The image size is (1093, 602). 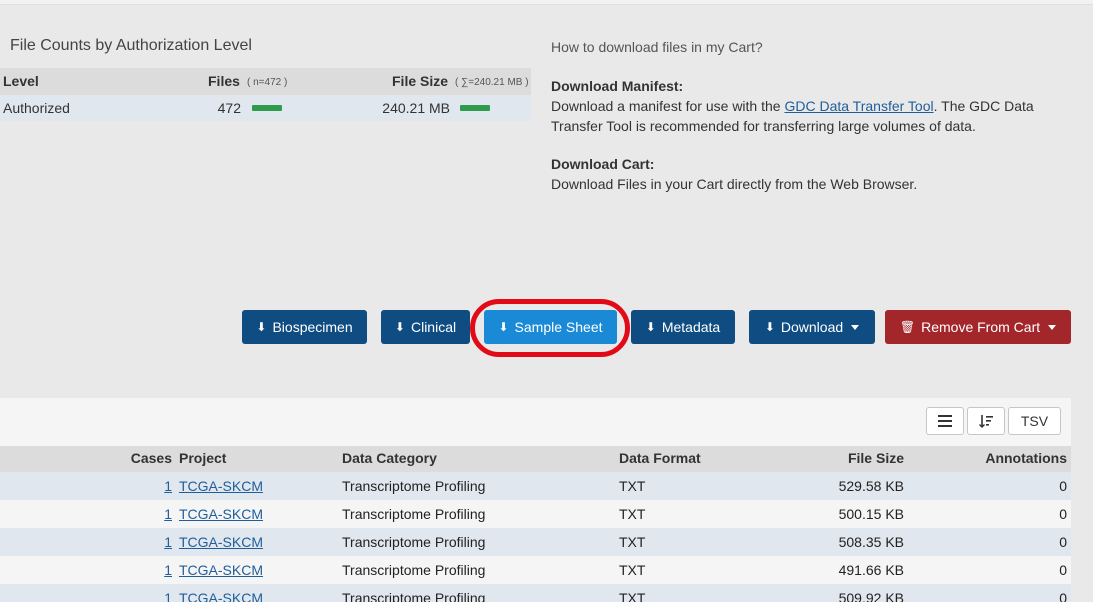 I want to click on manifest-title: Download Manifest:, so click(x=617, y=86).